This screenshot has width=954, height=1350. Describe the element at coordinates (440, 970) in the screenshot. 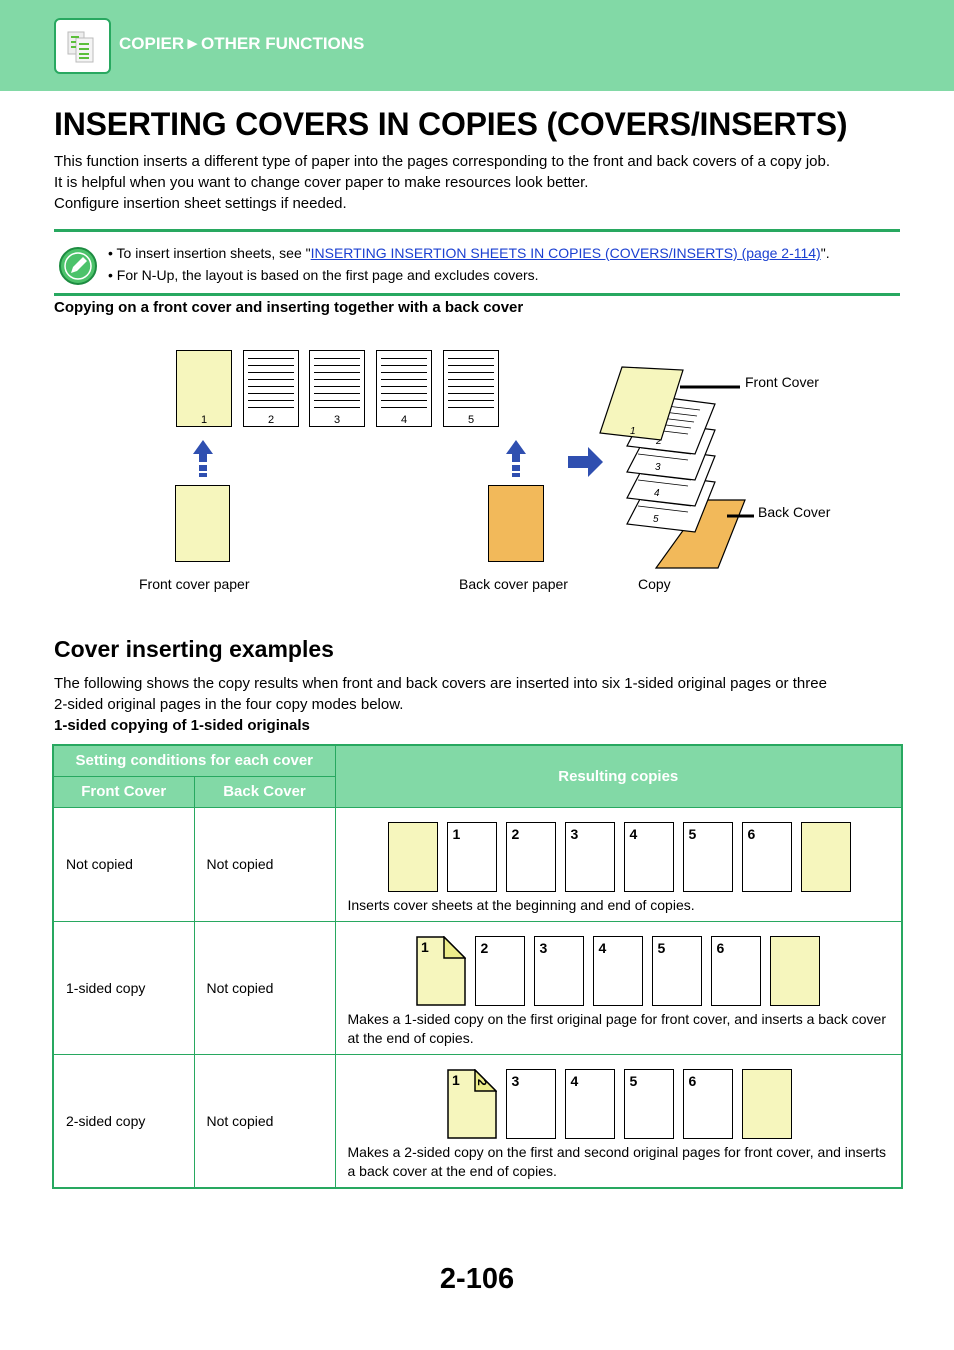

I see `cover-copy-page: 1` at that location.